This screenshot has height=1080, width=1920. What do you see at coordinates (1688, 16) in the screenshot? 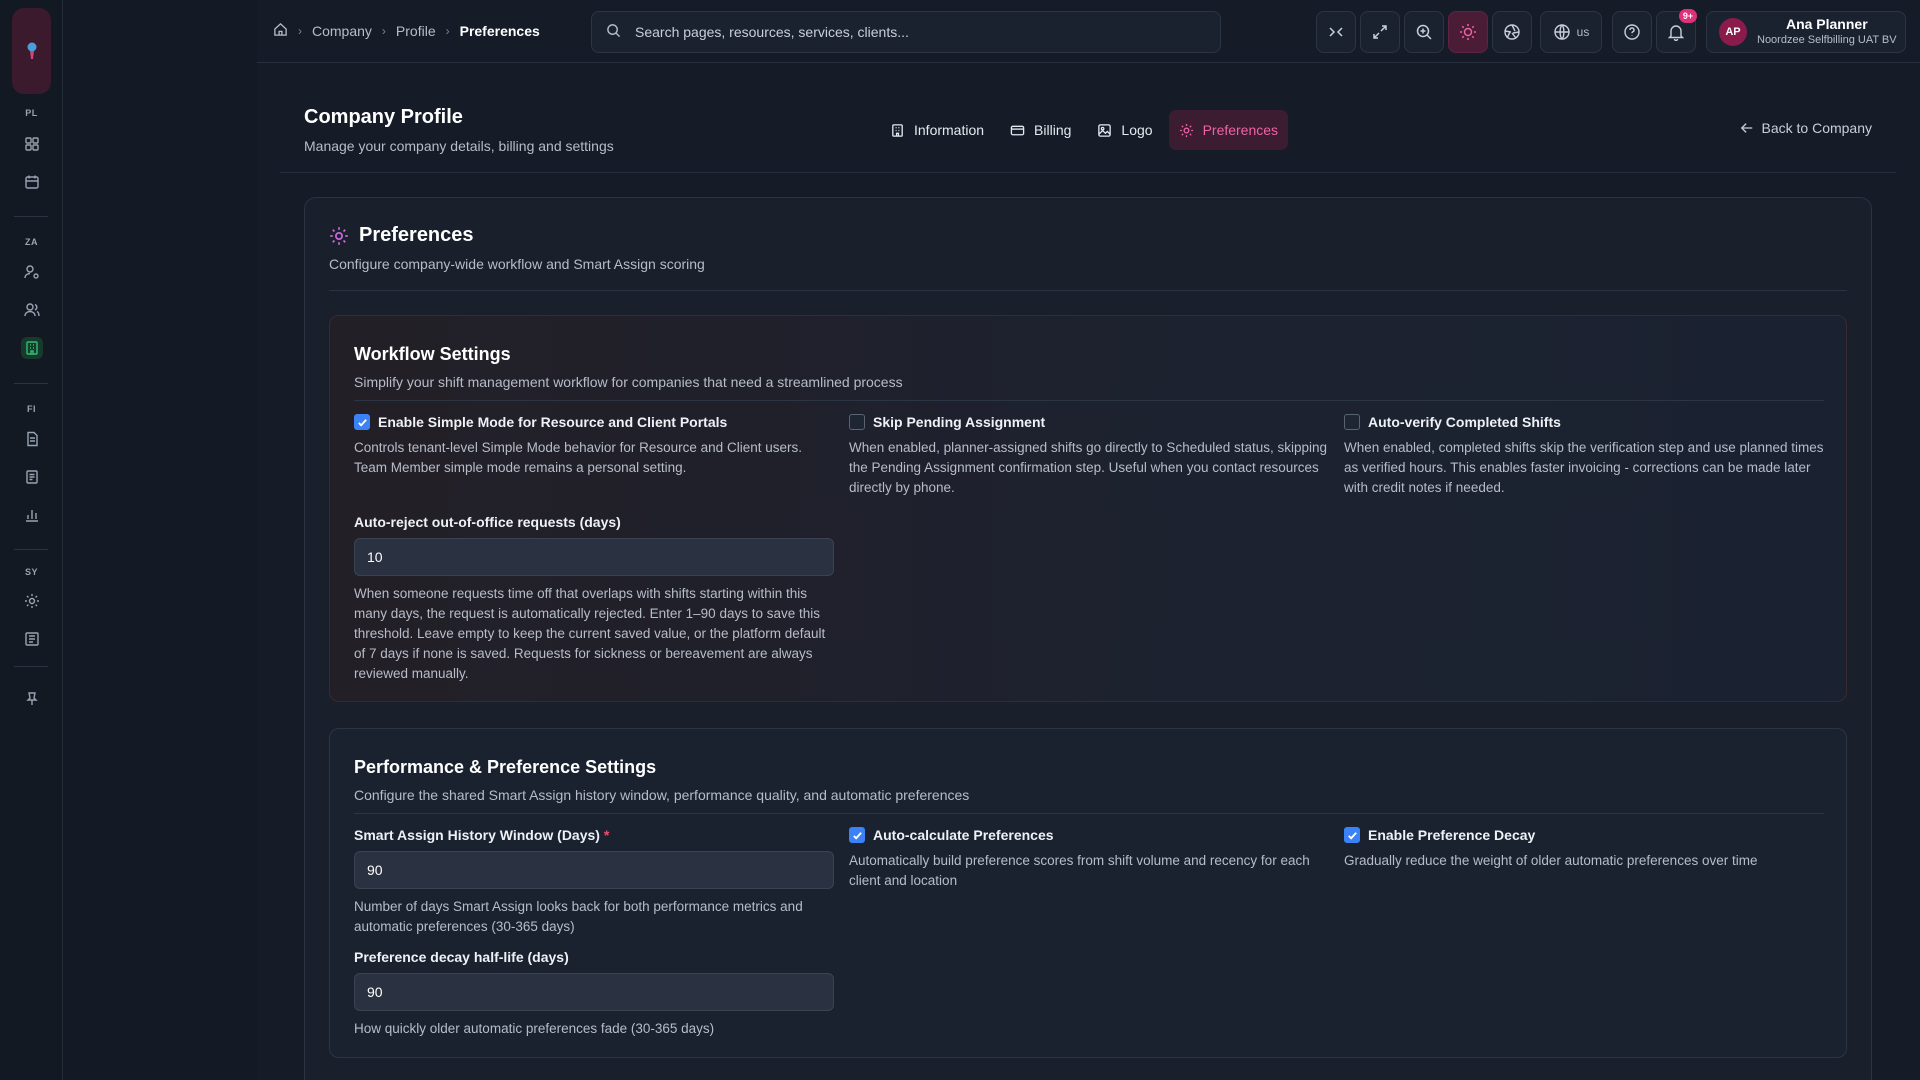
I see `notification-badge: 9+` at bounding box center [1688, 16].